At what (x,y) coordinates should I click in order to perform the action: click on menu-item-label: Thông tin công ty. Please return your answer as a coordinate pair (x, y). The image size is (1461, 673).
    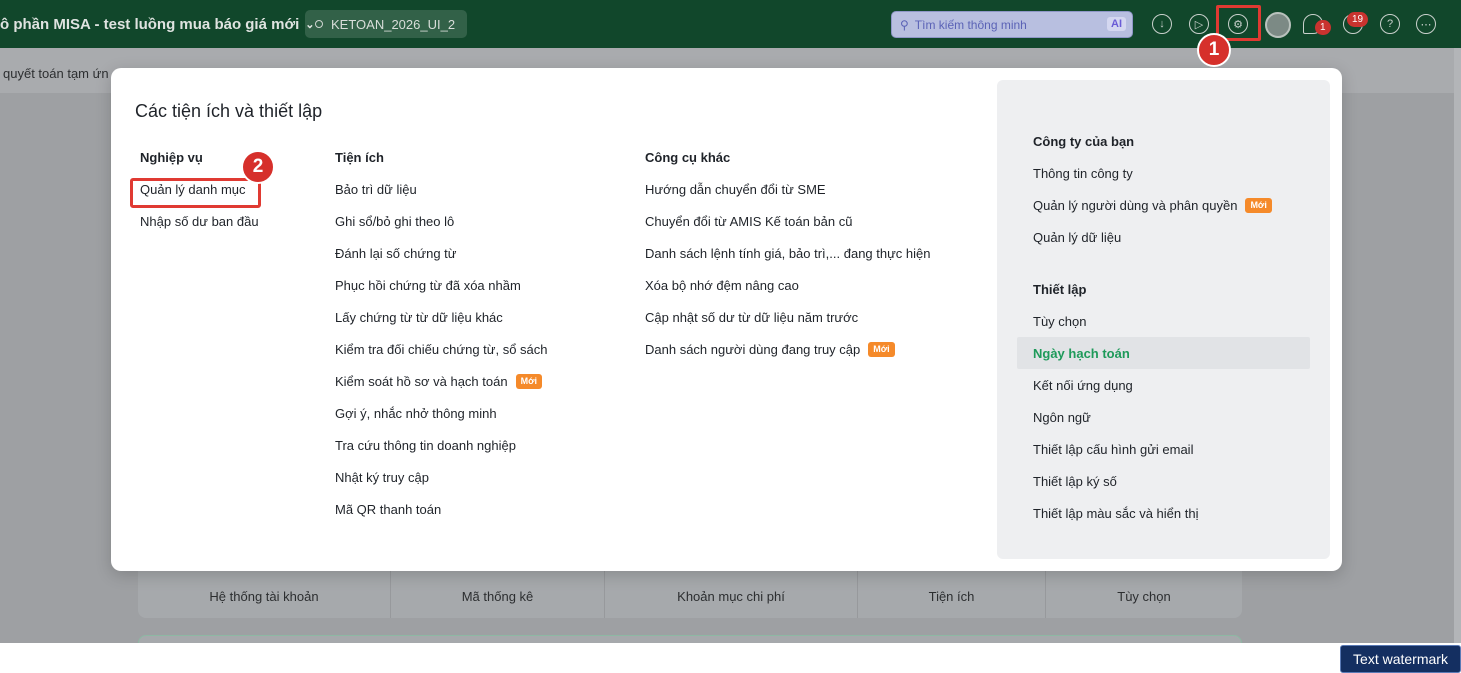
    Looking at the image, I should click on (1083, 173).